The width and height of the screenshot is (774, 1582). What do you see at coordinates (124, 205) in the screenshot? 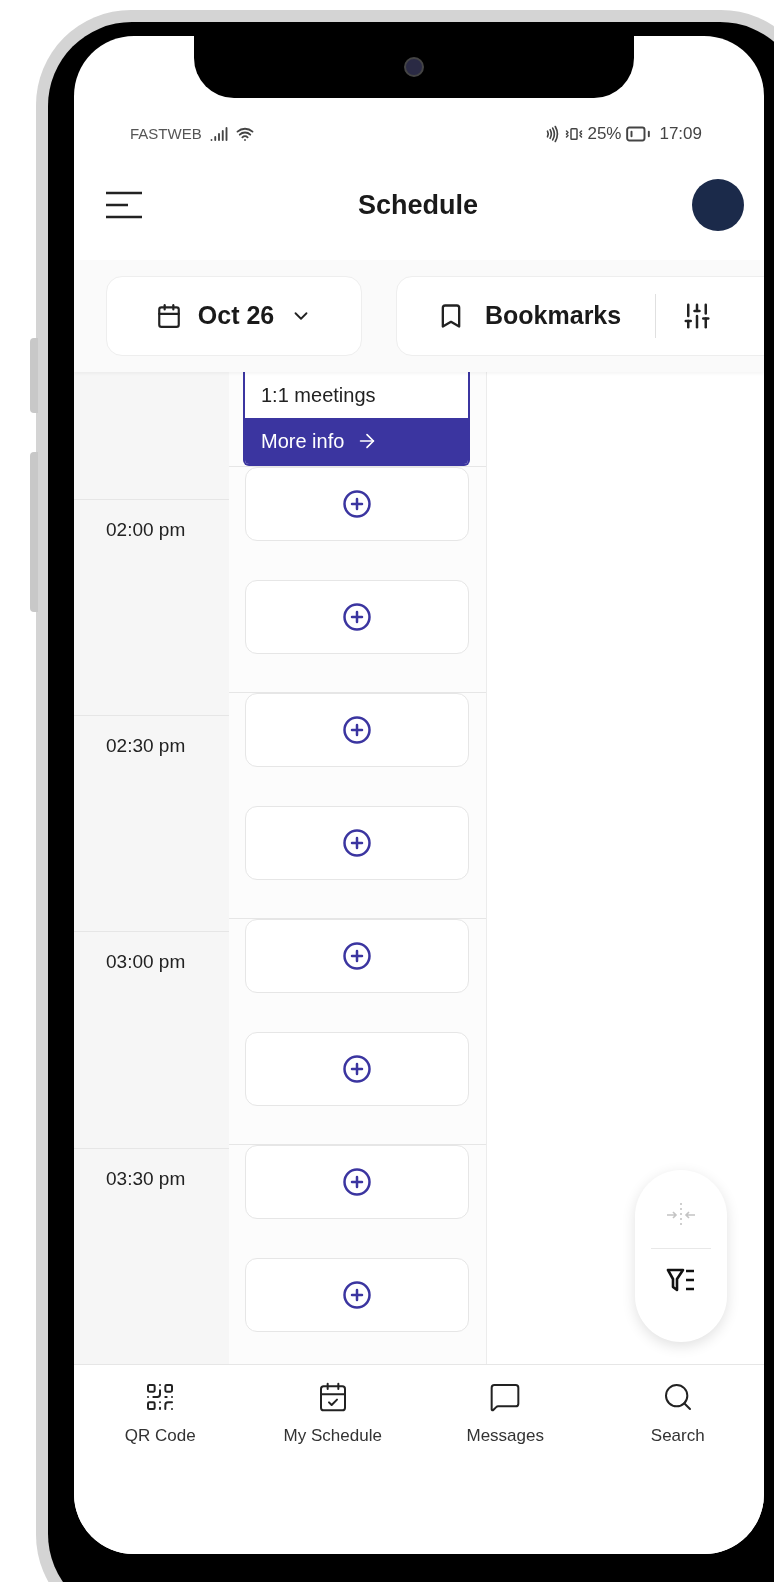
I see `menu-icon` at bounding box center [124, 205].